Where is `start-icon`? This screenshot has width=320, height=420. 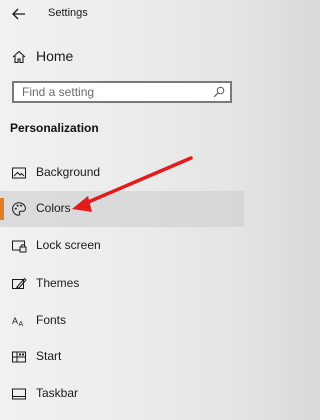
start-icon is located at coordinates (19, 357).